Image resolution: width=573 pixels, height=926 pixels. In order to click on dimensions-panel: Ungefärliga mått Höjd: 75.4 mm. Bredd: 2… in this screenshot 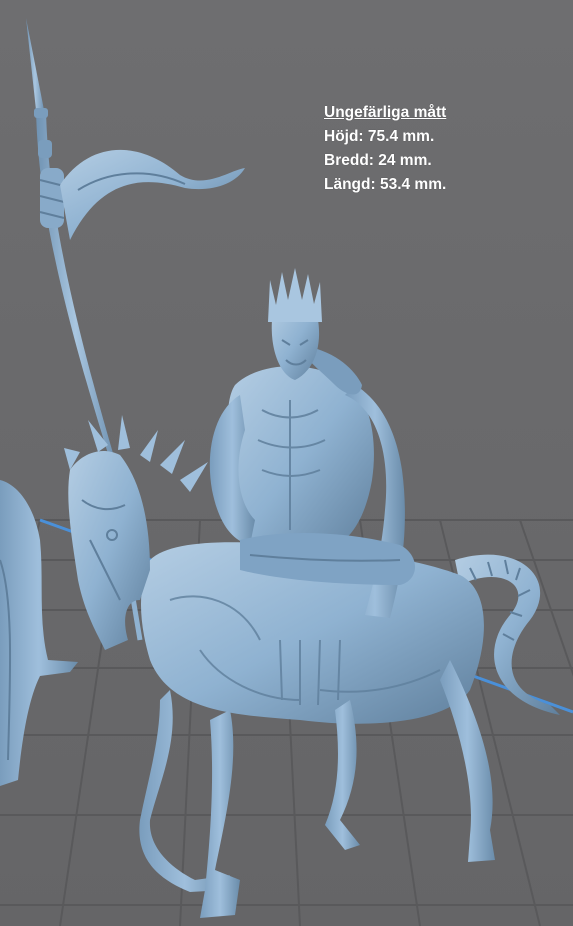, I will do `click(385, 149)`.